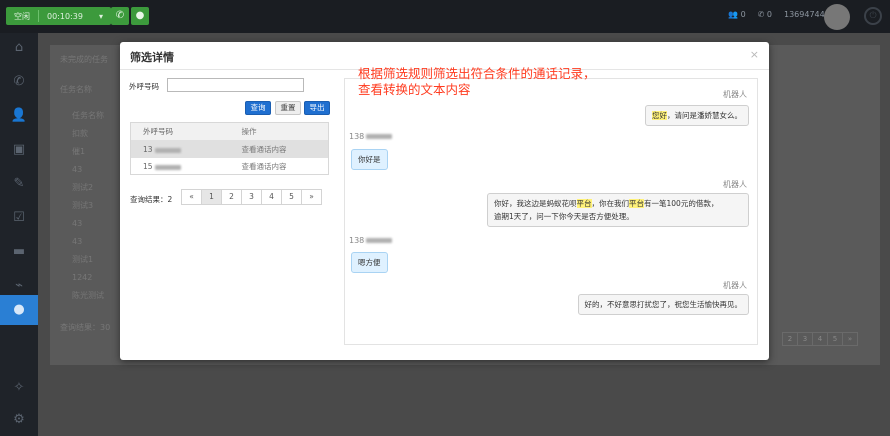  What do you see at coordinates (258, 108) in the screenshot?
I see `query-button: 查询` at bounding box center [258, 108].